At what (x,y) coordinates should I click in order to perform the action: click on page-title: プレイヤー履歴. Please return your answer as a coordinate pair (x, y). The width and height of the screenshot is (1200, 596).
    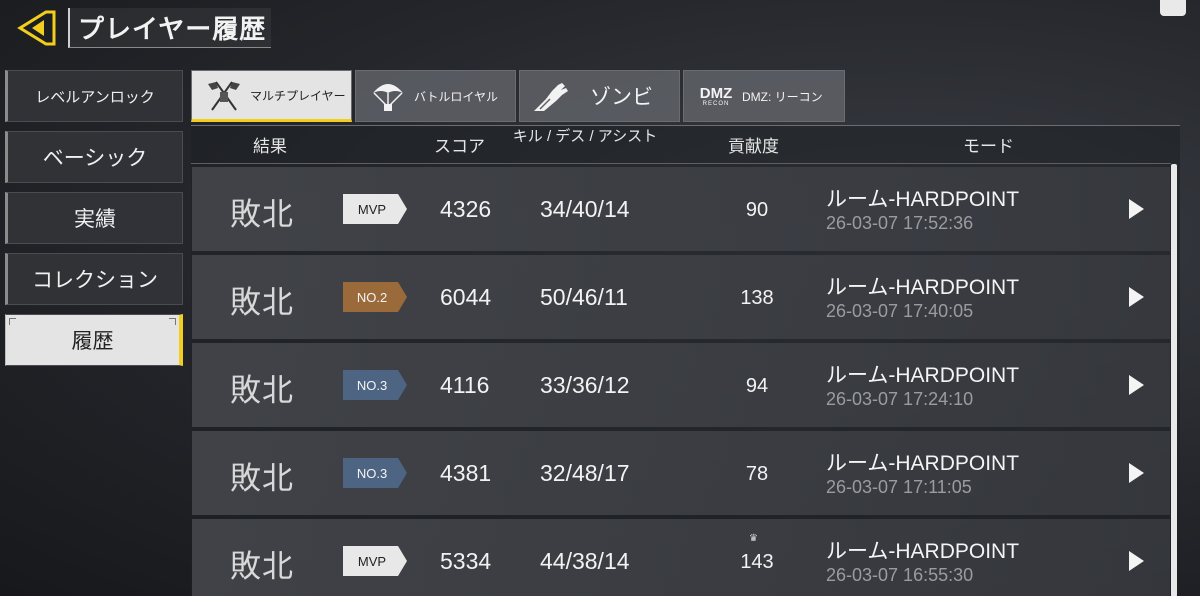
    Looking at the image, I should click on (169, 28).